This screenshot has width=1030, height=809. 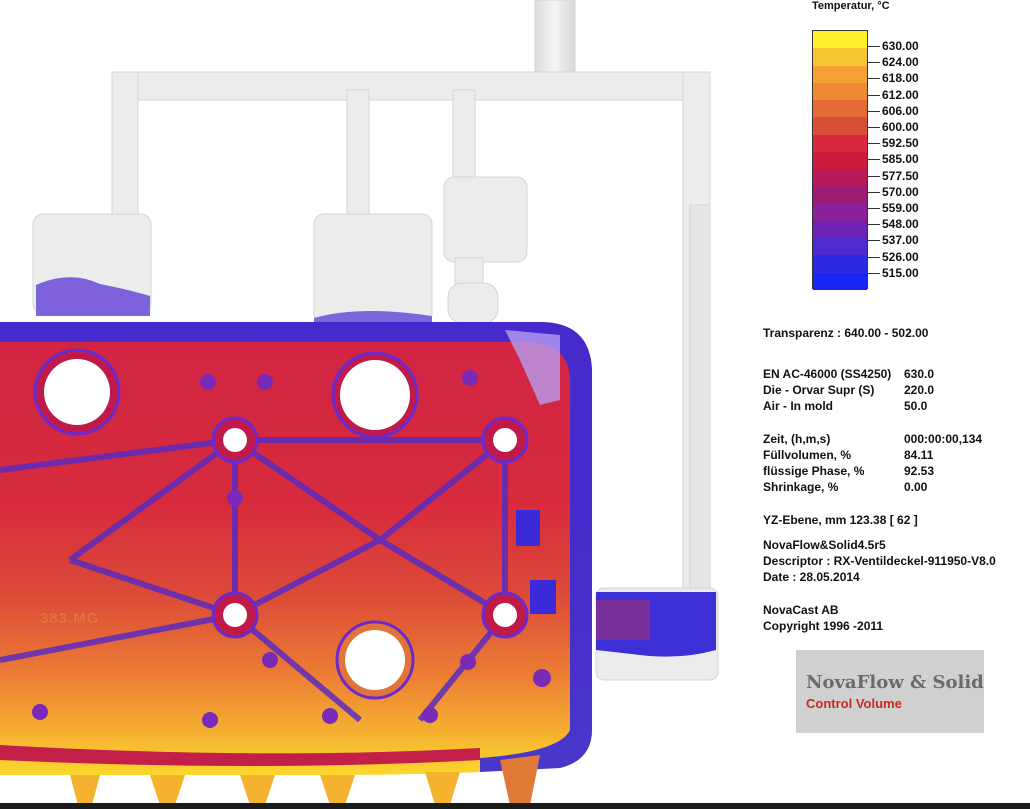 What do you see at coordinates (900, 94) in the screenshot?
I see `legend-tick-label: 612.00` at bounding box center [900, 94].